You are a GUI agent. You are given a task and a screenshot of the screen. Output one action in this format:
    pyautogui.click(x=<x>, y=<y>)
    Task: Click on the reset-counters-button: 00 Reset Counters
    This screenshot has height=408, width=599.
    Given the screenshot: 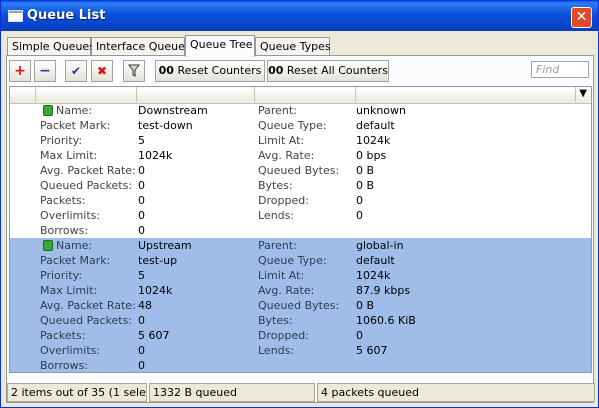 What is the action you would take?
    pyautogui.click(x=210, y=71)
    